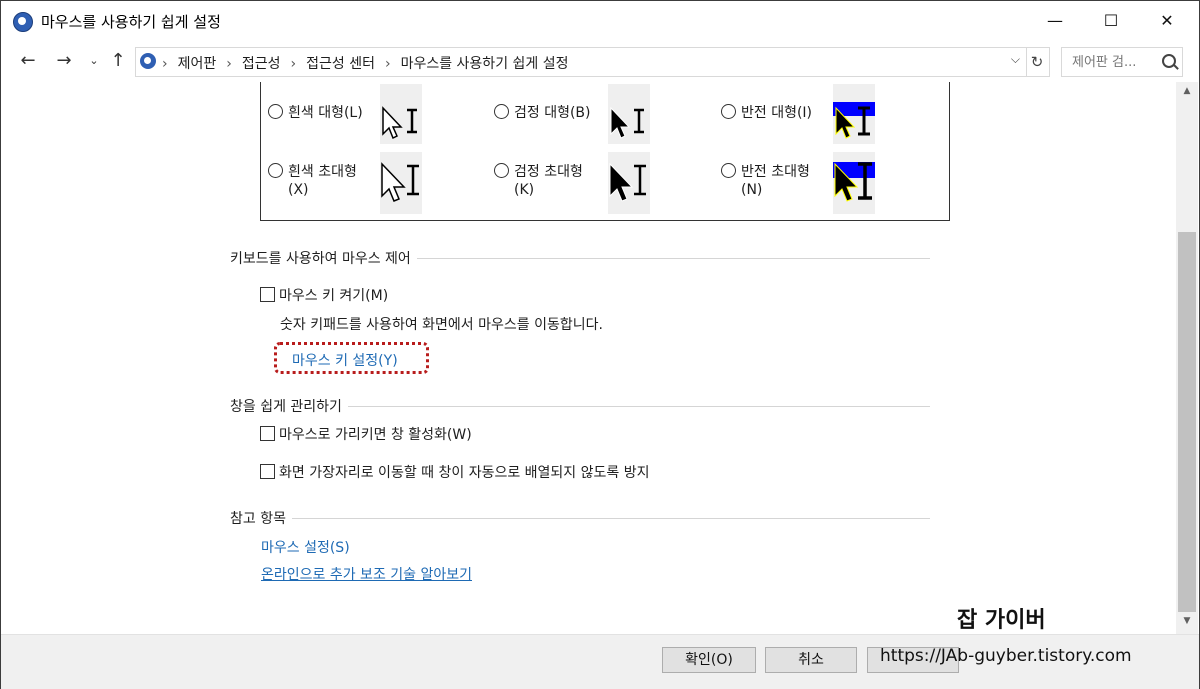  What do you see at coordinates (375, 435) in the screenshot?
I see `hover-activate-label: 마우스로 가리키면 창 활성화(W)` at bounding box center [375, 435].